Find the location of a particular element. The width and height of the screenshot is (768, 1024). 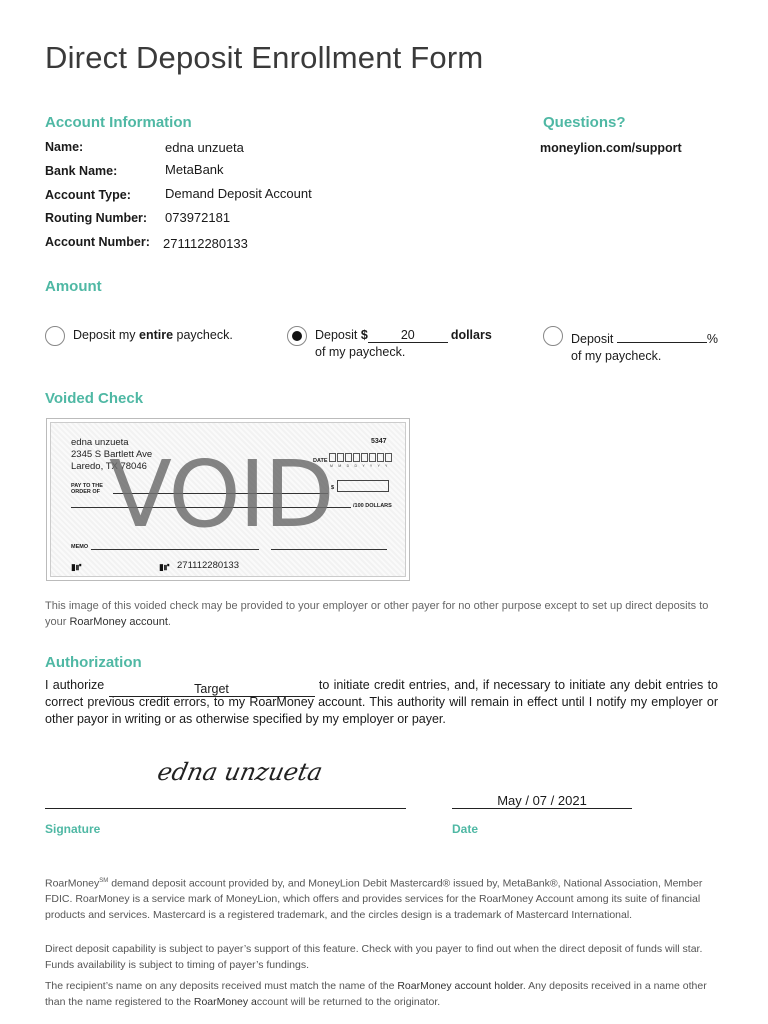

voided-check-heading: Voided Check is located at coordinates (94, 398).